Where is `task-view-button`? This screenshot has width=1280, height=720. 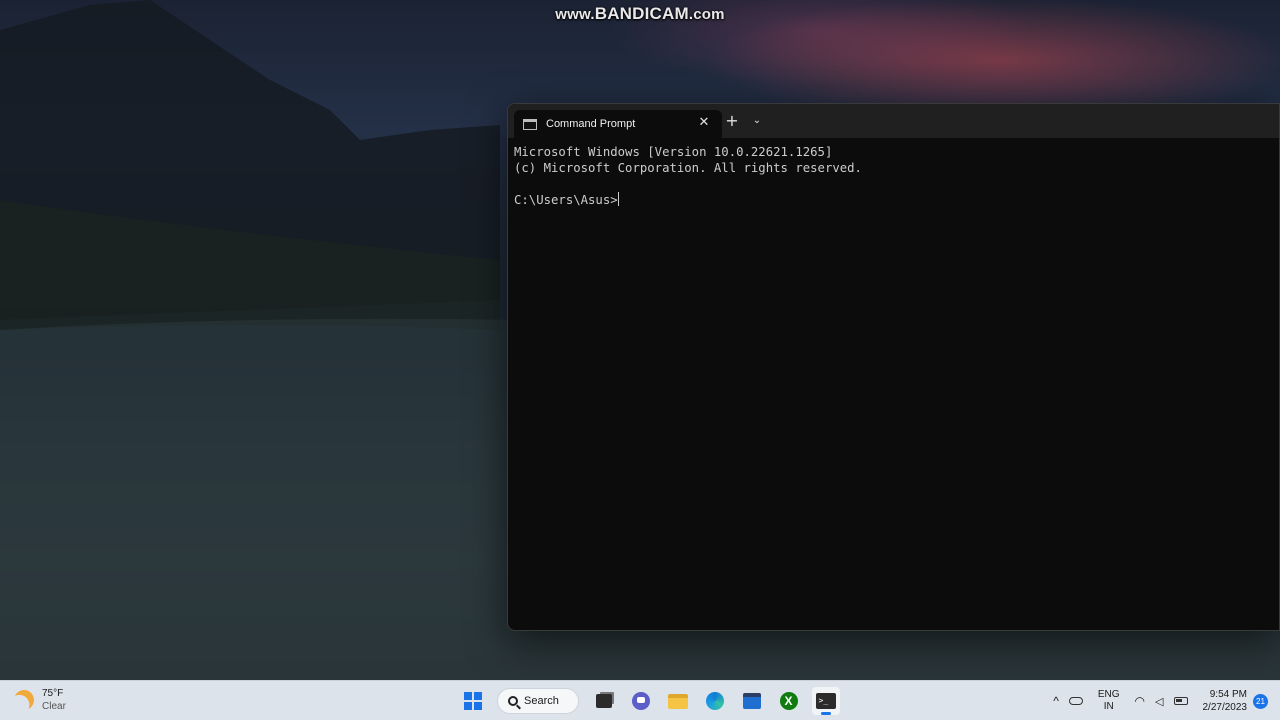
task-view-button is located at coordinates (604, 701).